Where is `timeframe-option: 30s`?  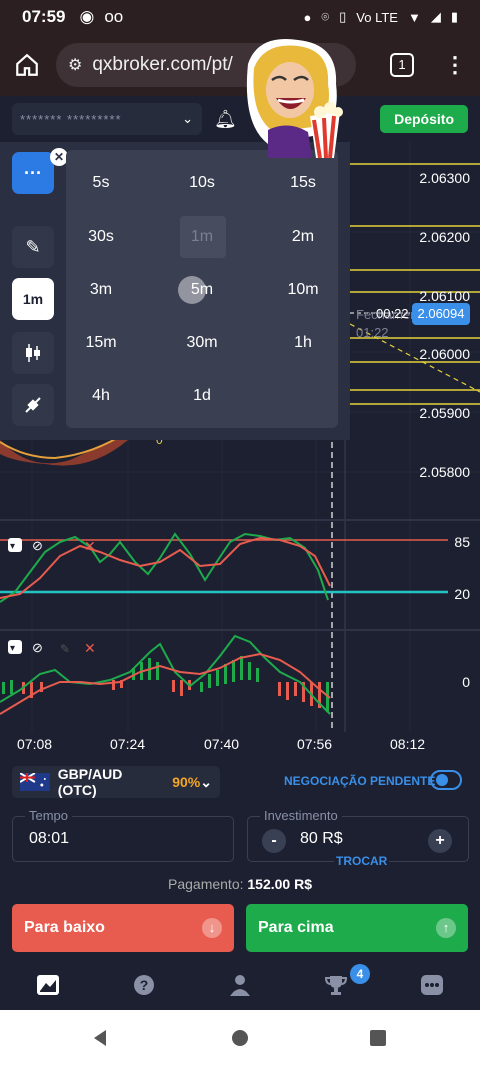
timeframe-option: 30s is located at coordinates (101, 237).